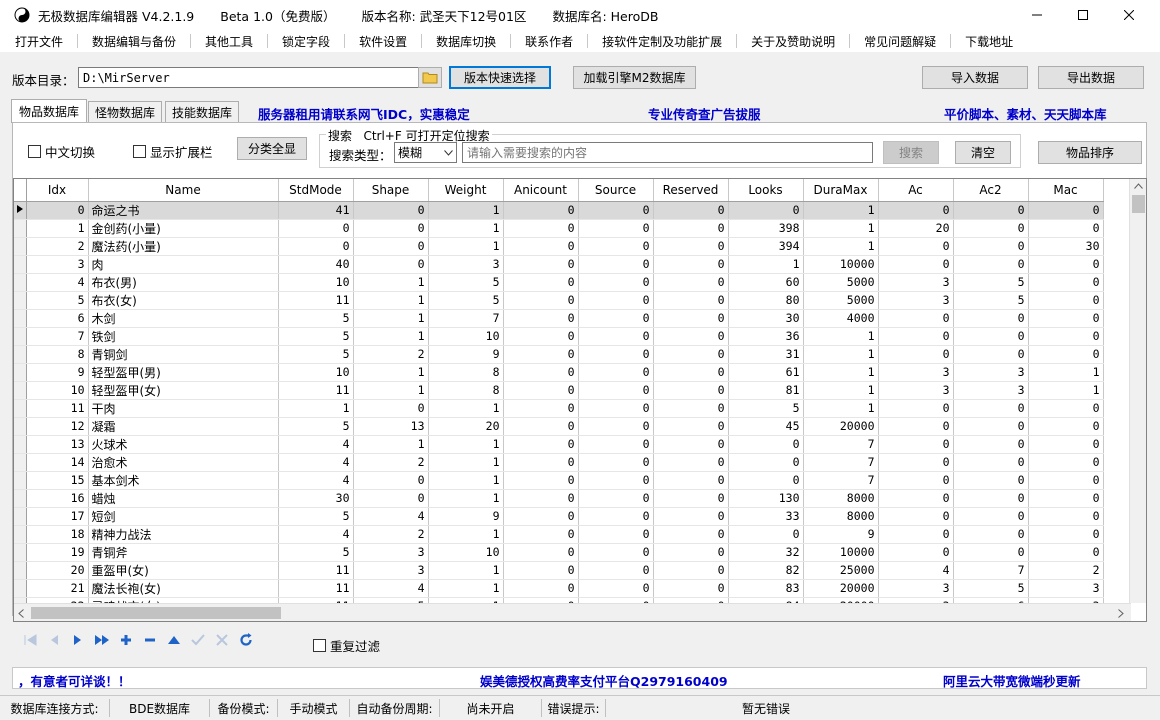 This screenshot has height=720, width=1160. Describe the element at coordinates (766, 444) in the screenshot. I see `cell-looks: 0` at that location.